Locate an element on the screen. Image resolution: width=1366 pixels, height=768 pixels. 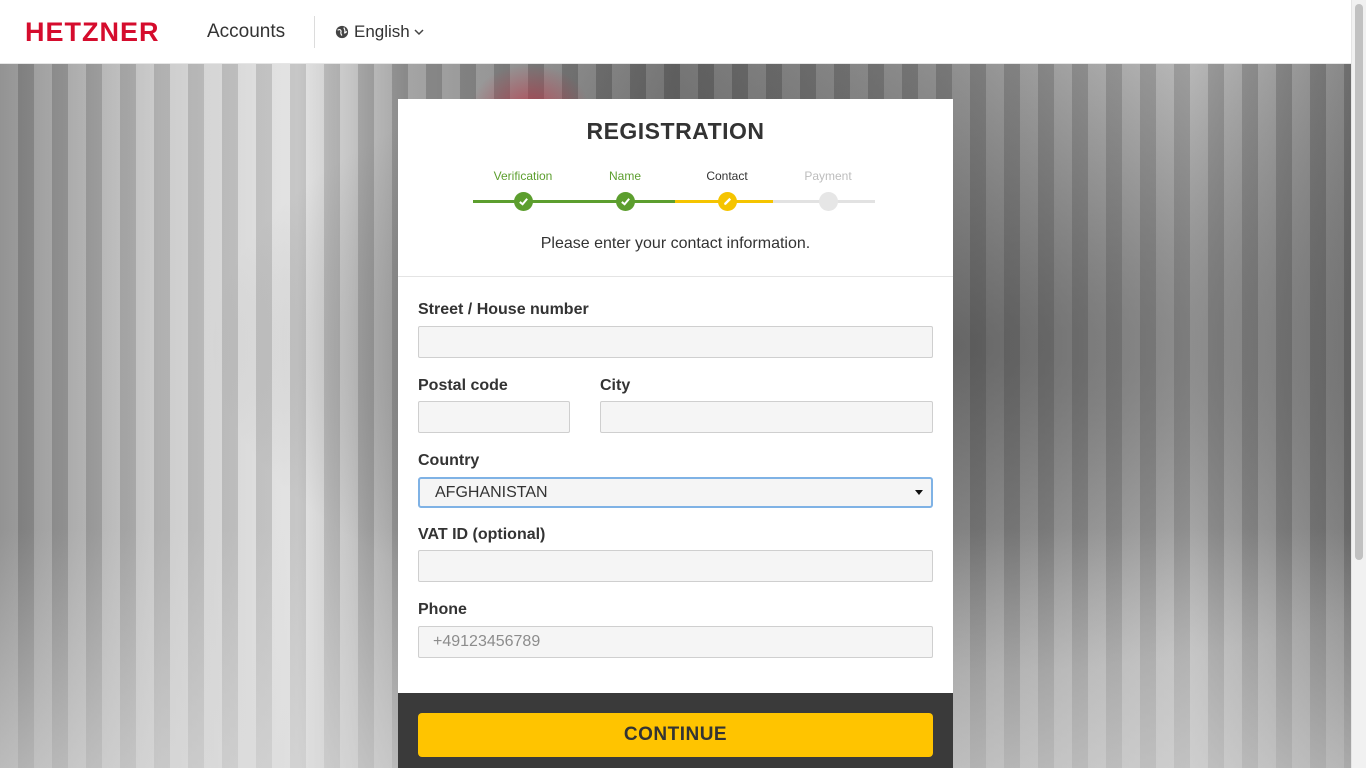
postal-code-label: Postal code is located at coordinates (463, 385).